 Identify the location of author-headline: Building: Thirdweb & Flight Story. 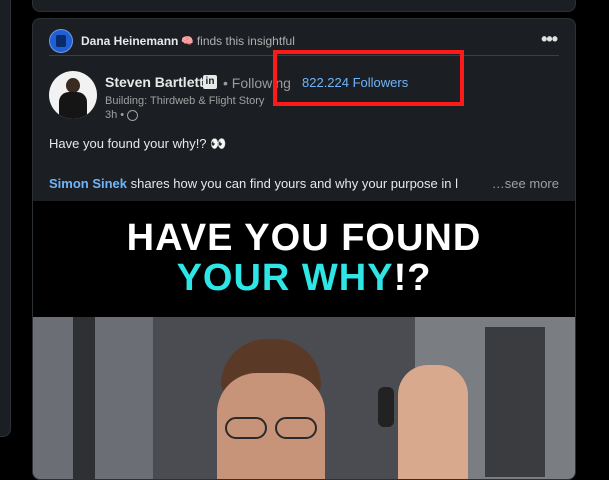
(185, 101).